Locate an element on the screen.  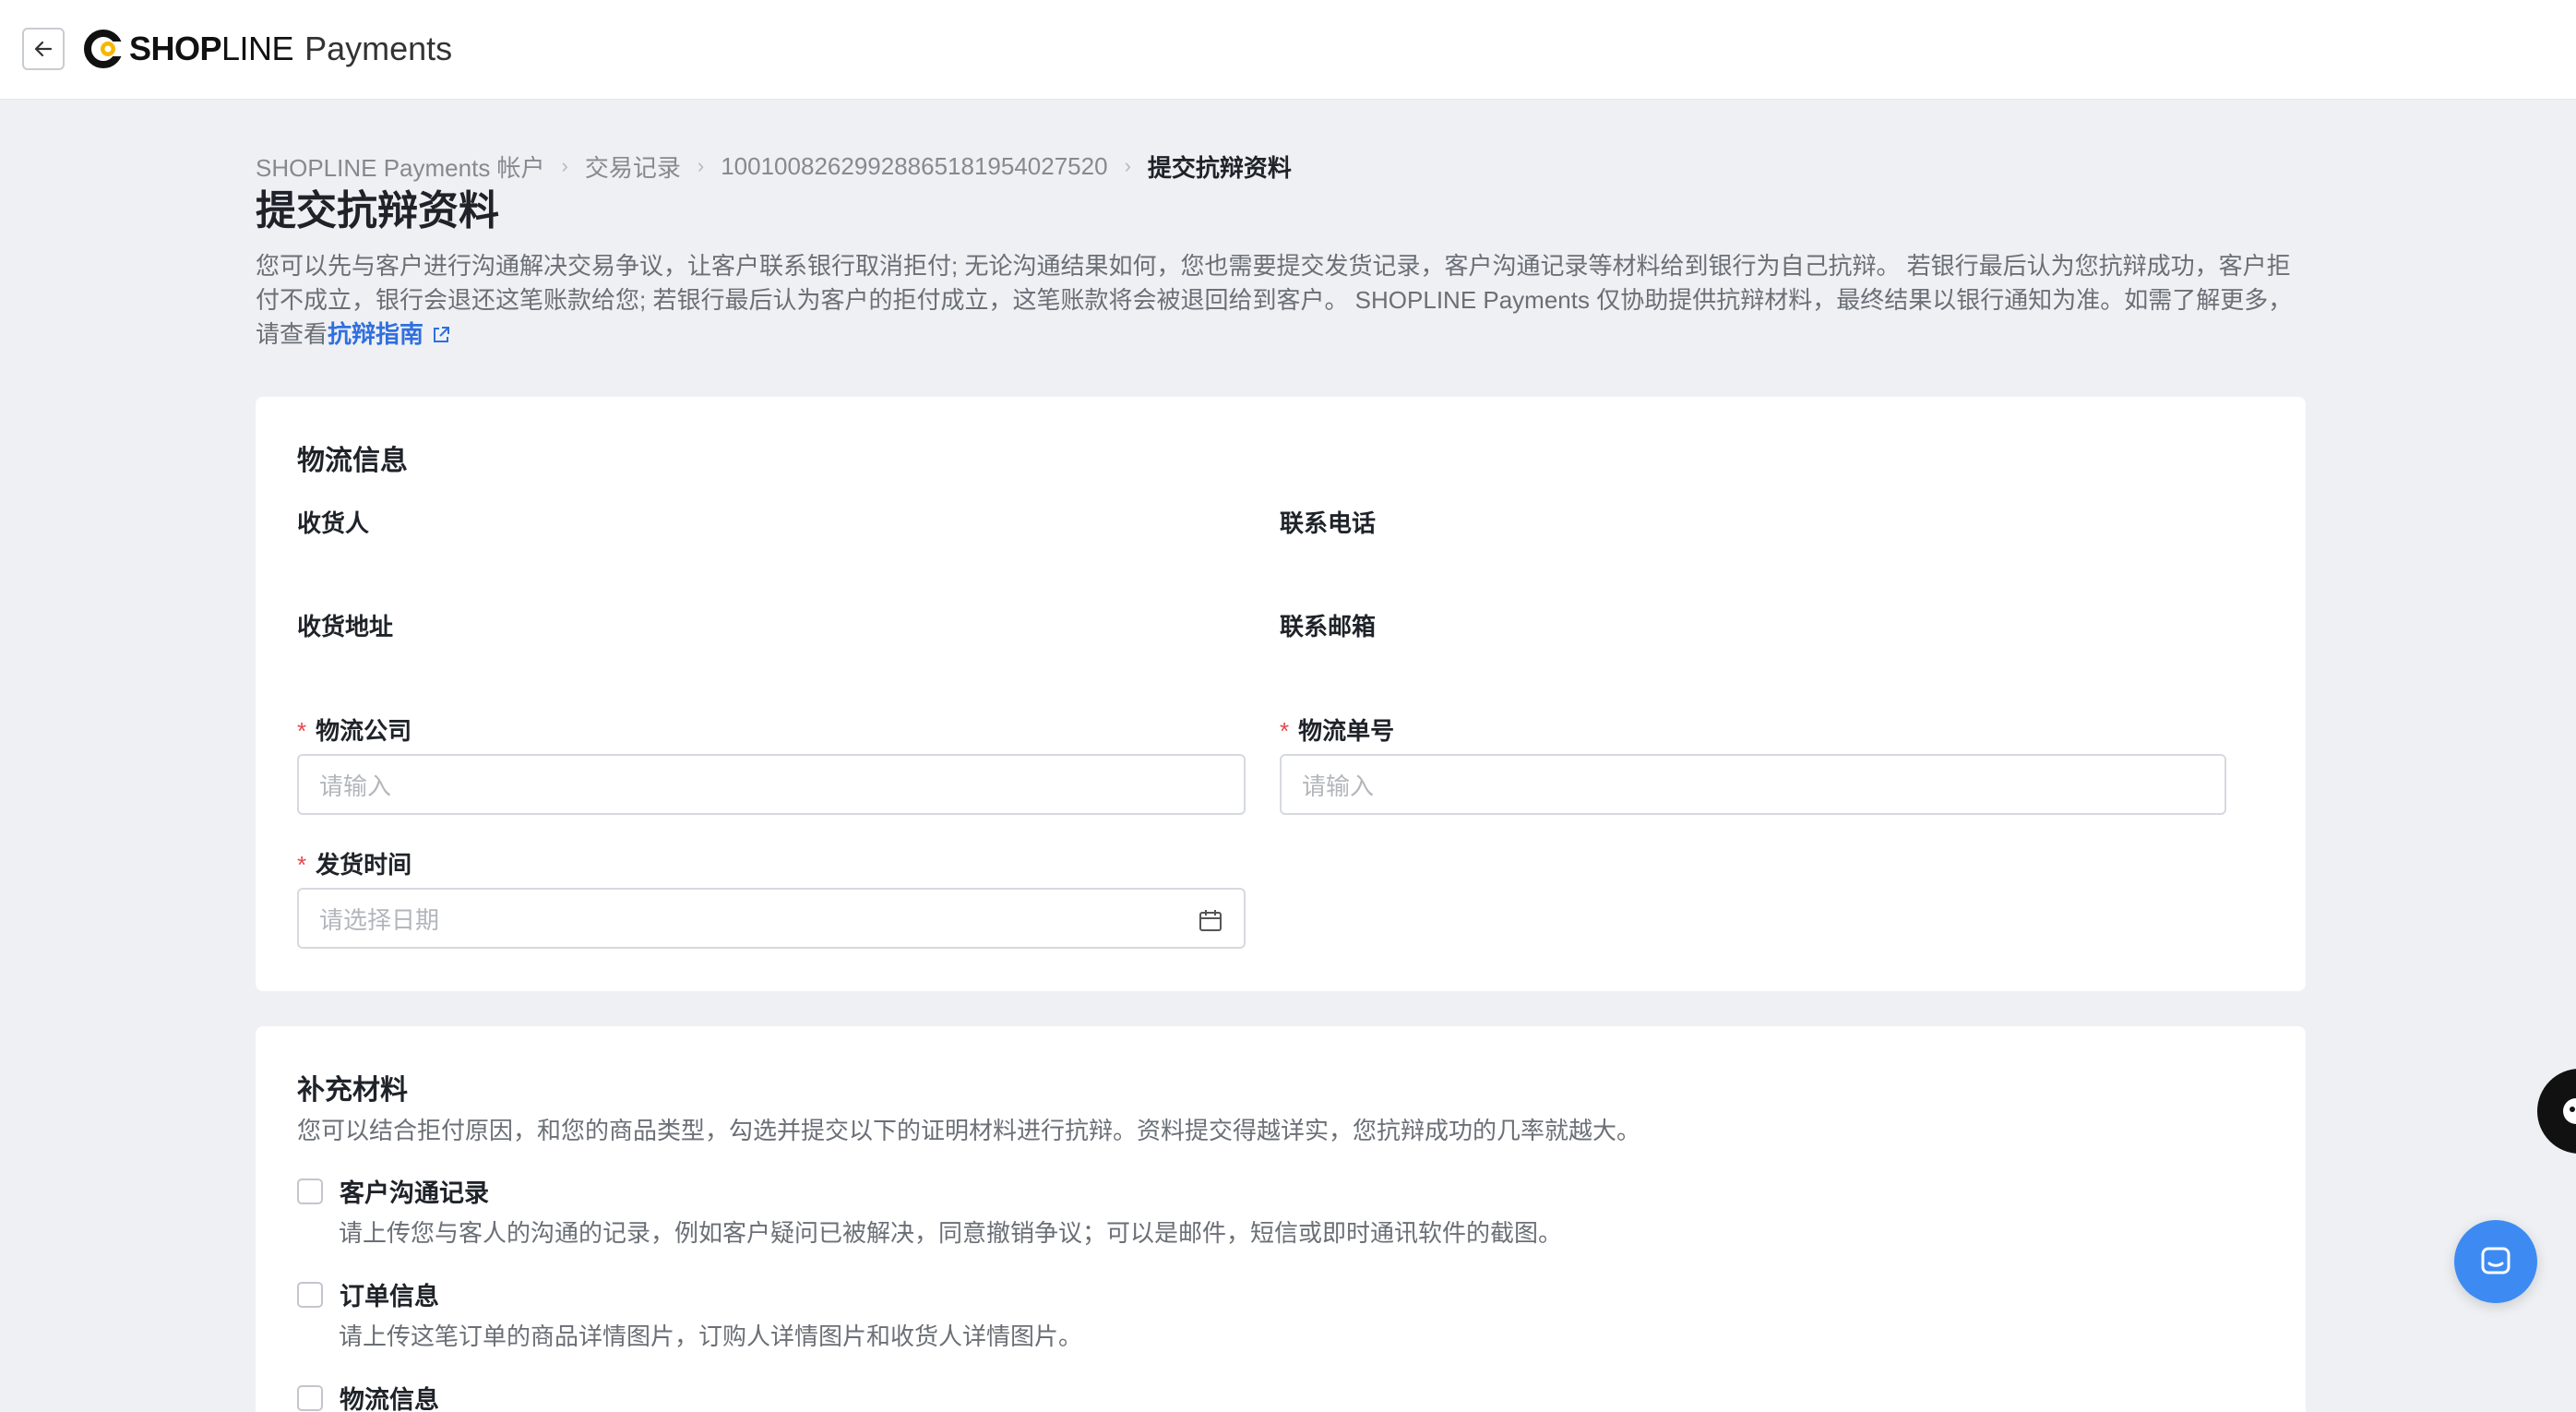
check-label: 客户沟通记录 is located at coordinates (415, 1193).